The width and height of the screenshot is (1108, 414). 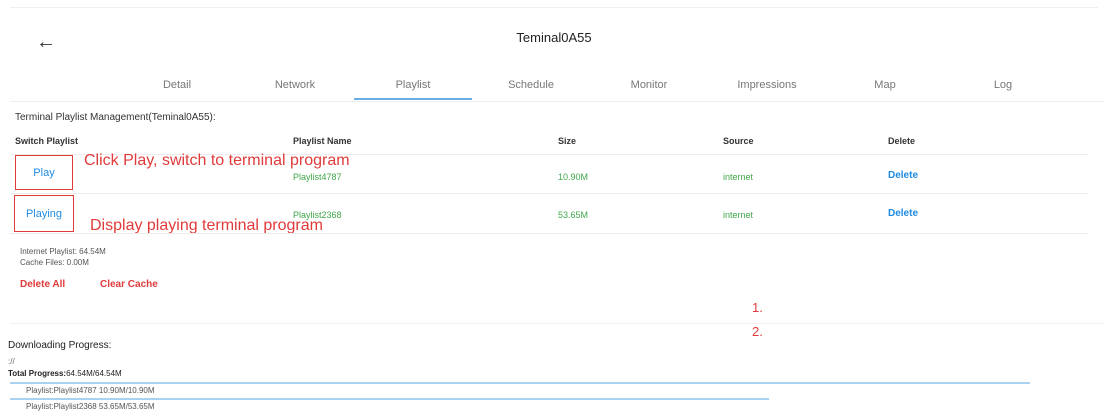 What do you see at coordinates (531, 85) in the screenshot?
I see `tab-schedule: Schedule` at bounding box center [531, 85].